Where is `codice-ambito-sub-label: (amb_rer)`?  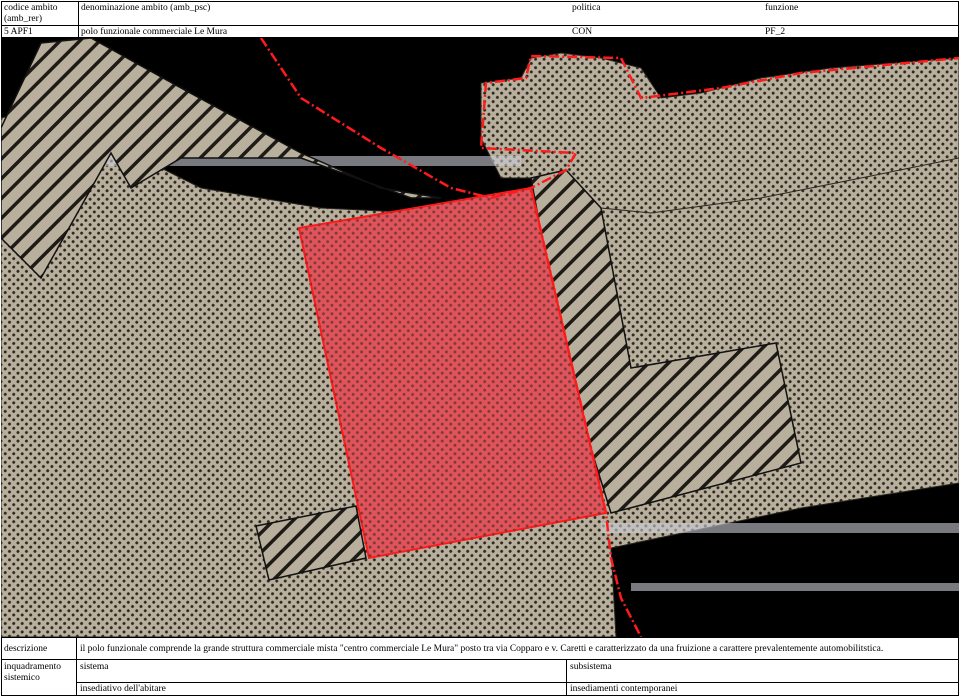
codice-ambito-sub-label: (amb_rer) is located at coordinates (23, 19).